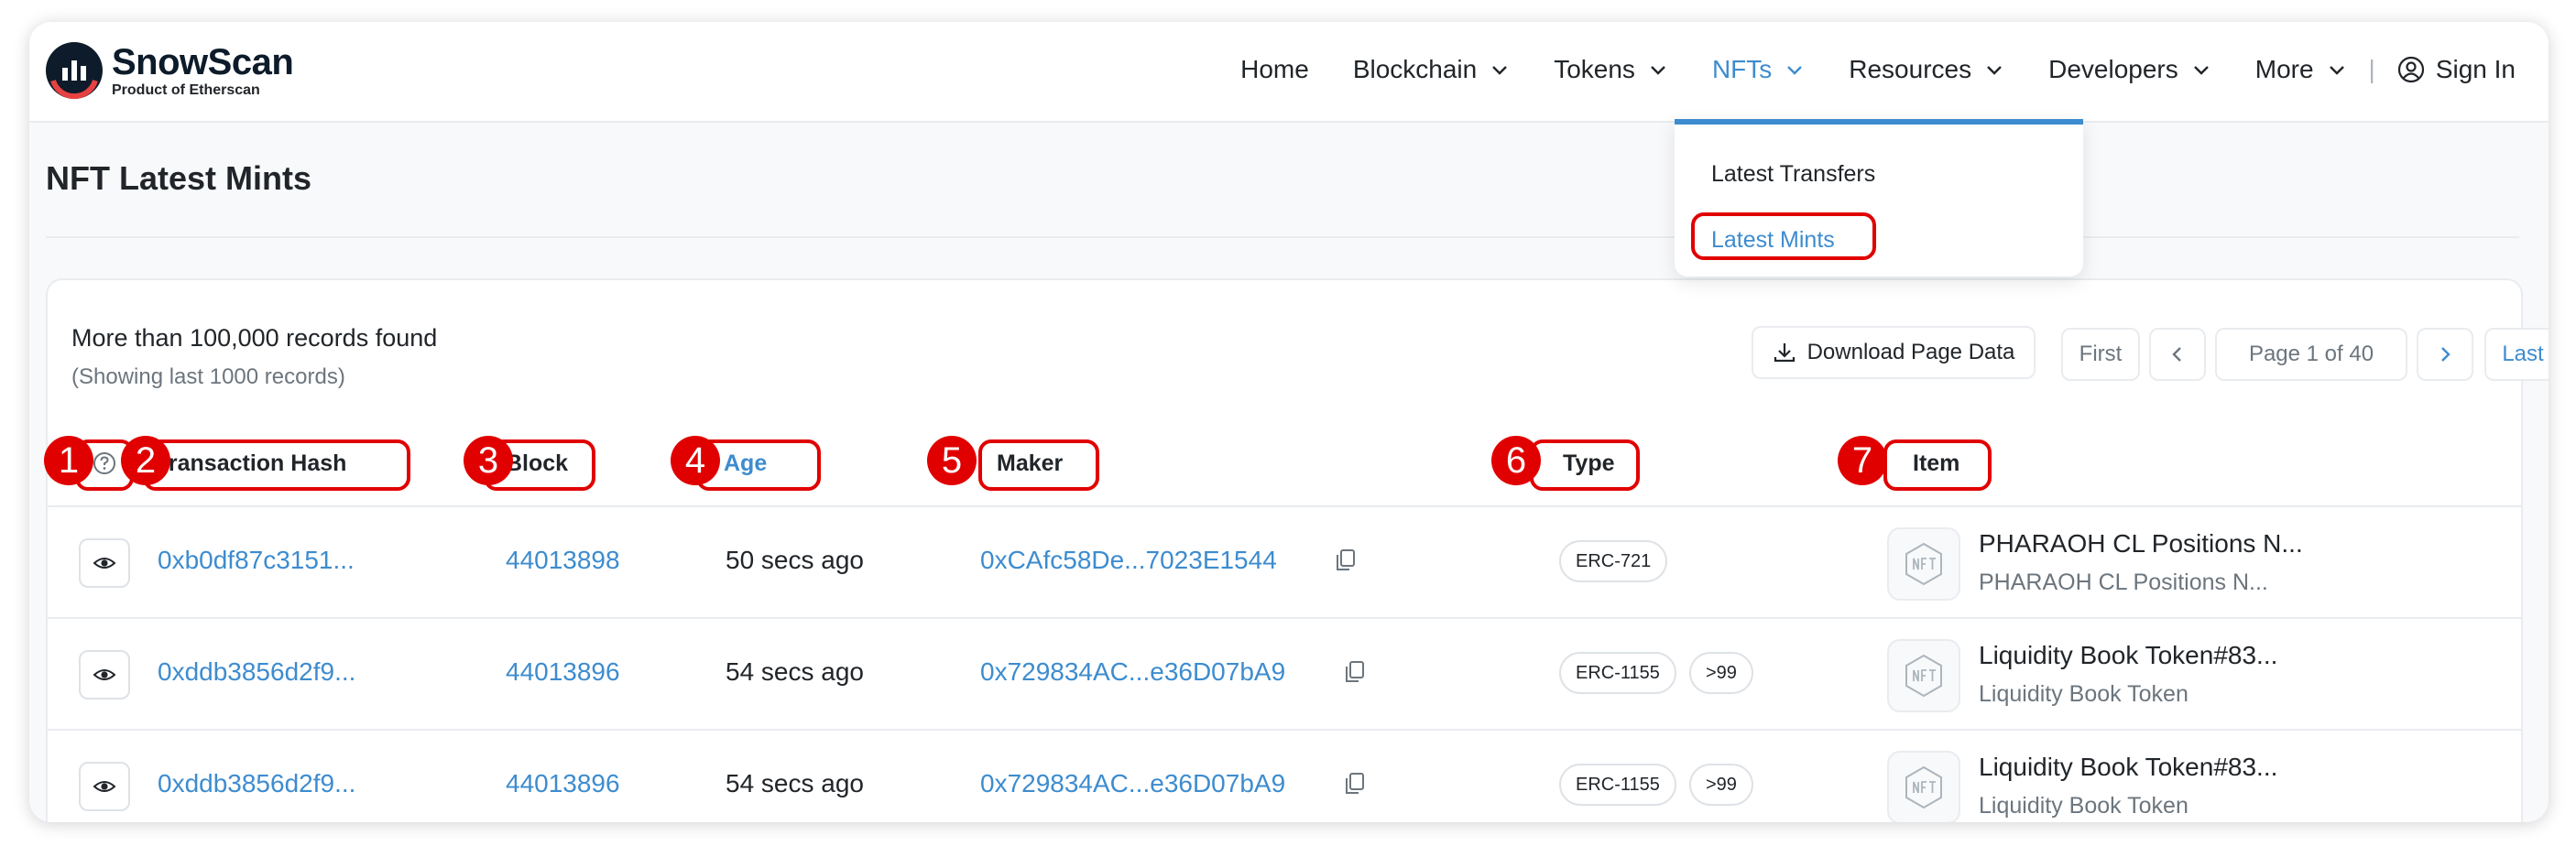  What do you see at coordinates (1759, 69) in the screenshot?
I see `nav-nfts: NFTs` at bounding box center [1759, 69].